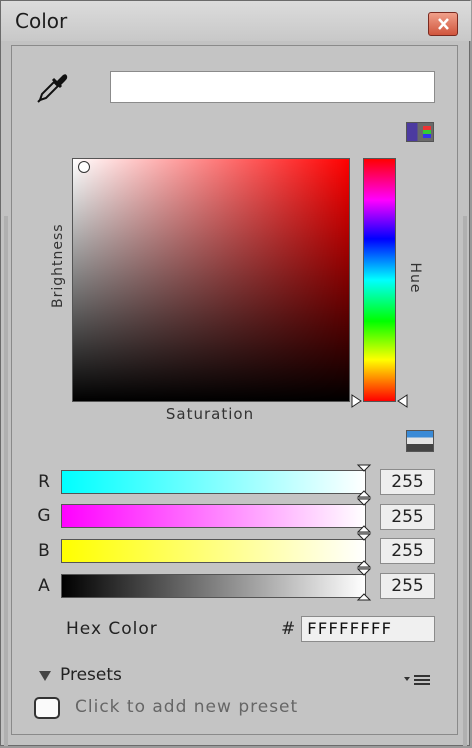  I want to click on r-slider, so click(213, 482).